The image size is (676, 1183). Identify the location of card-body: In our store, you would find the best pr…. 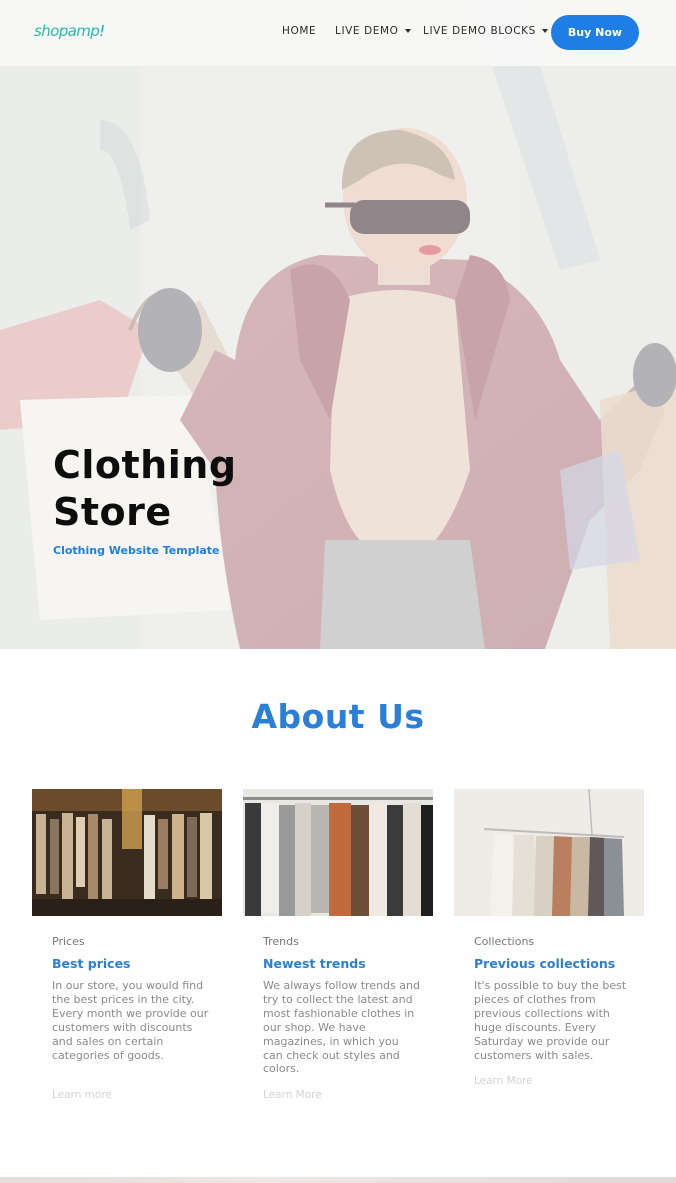
(130, 1020).